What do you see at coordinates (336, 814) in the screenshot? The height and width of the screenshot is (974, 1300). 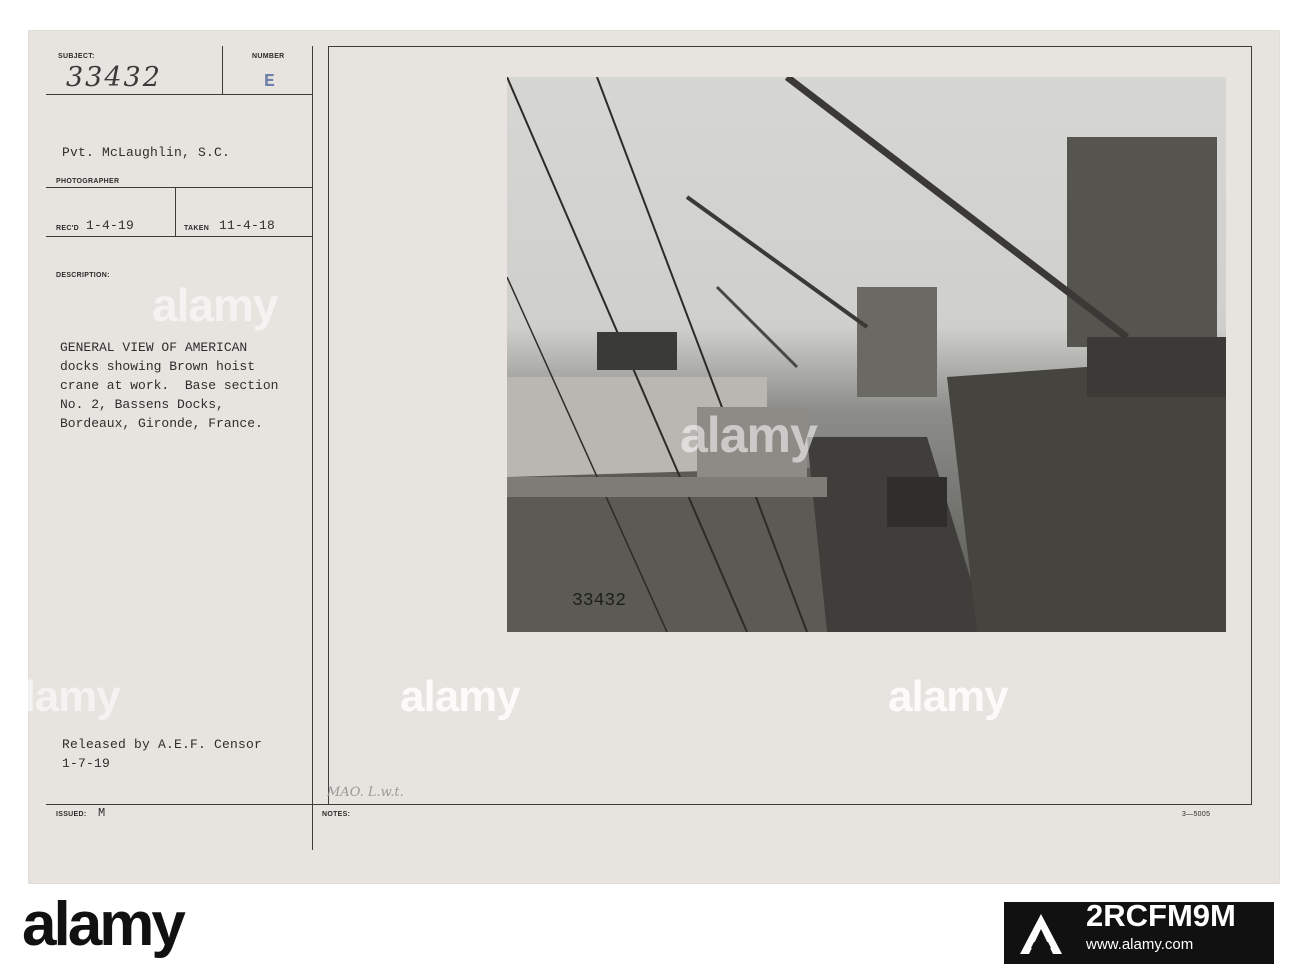 I see `notes-label: NOTES:` at bounding box center [336, 814].